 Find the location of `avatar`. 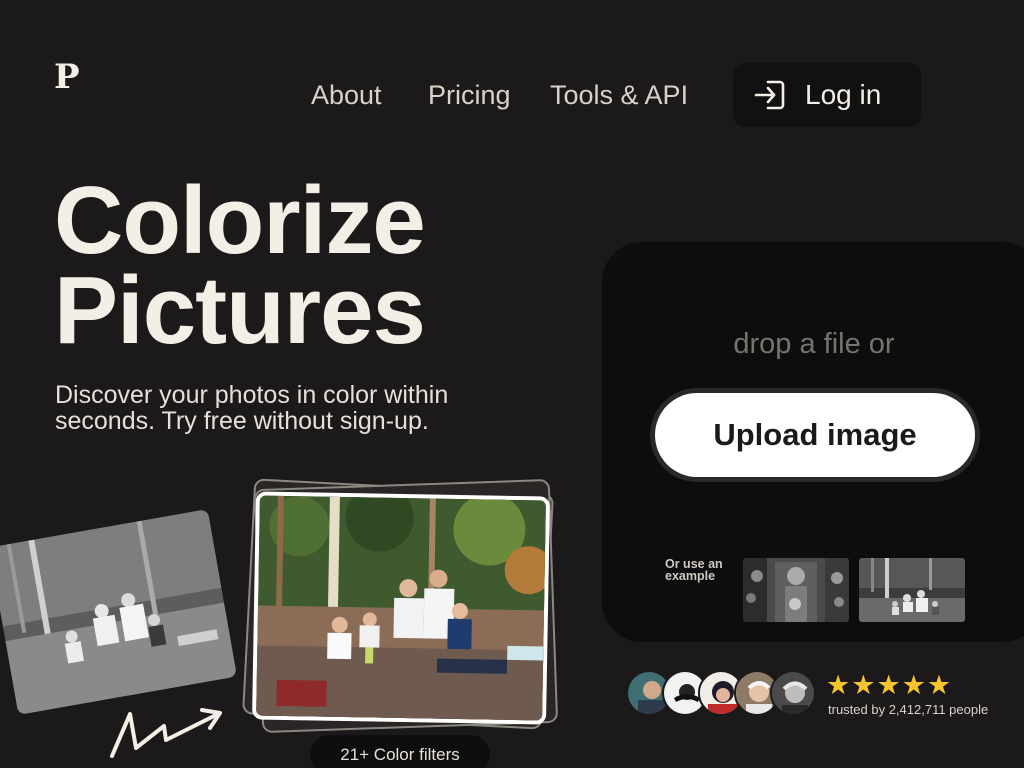

avatar is located at coordinates (793, 693).